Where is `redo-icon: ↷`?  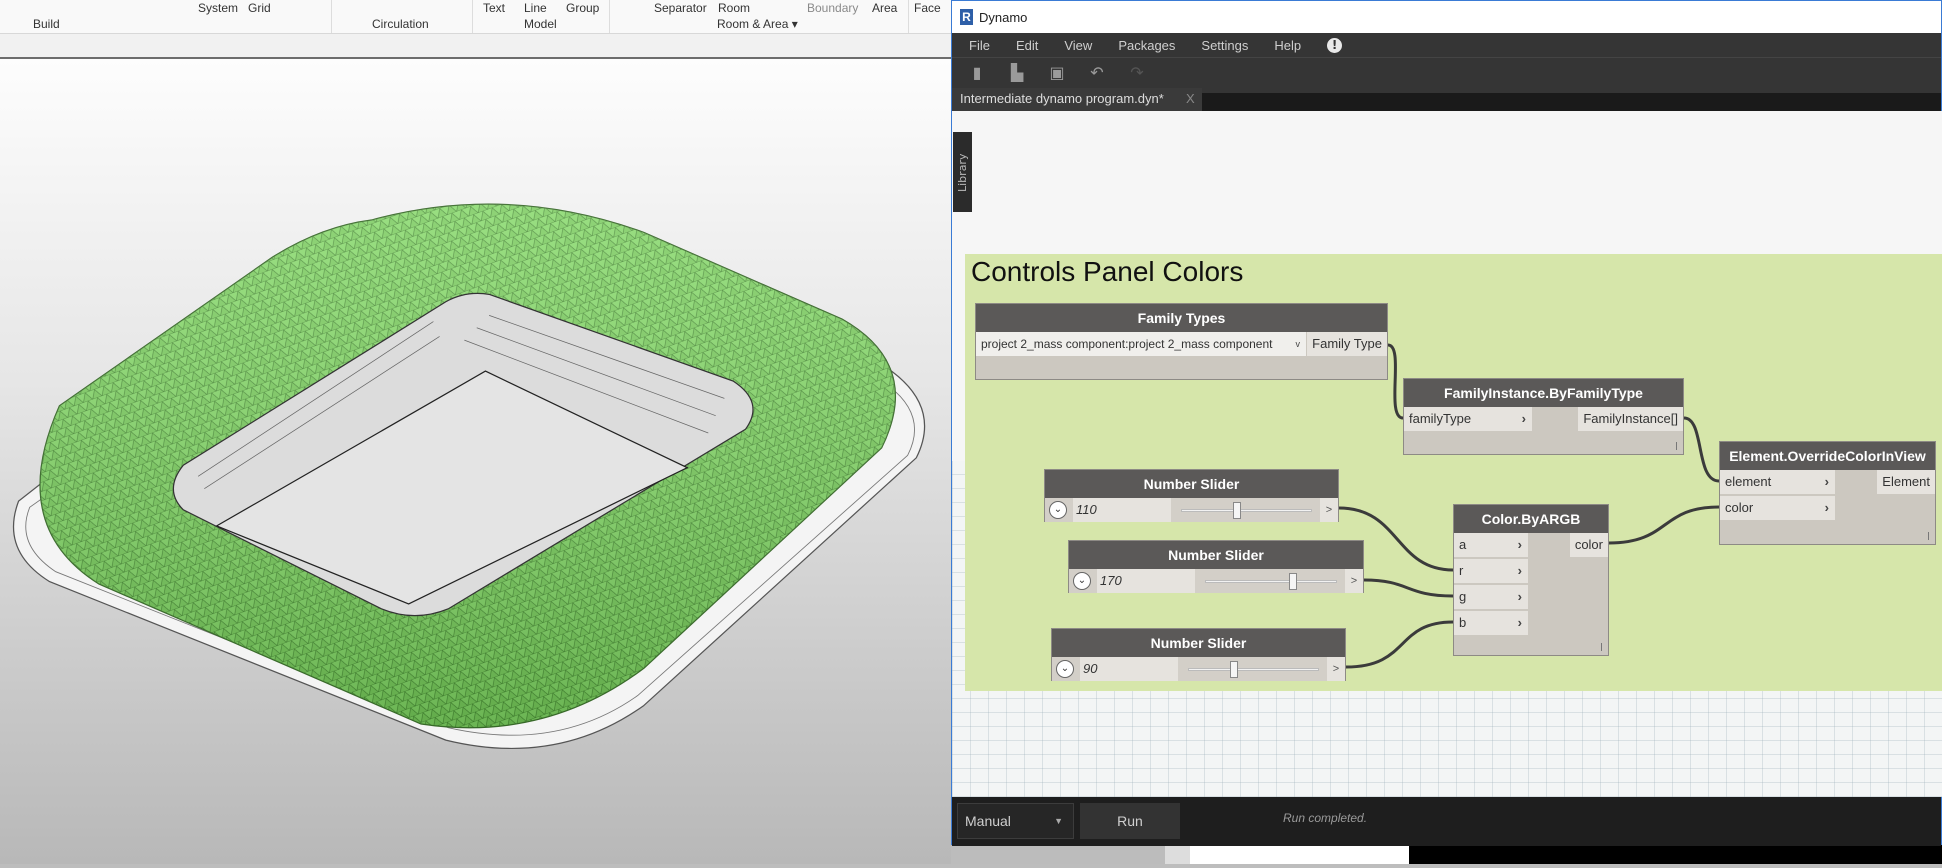
redo-icon: ↷ is located at coordinates (1137, 73).